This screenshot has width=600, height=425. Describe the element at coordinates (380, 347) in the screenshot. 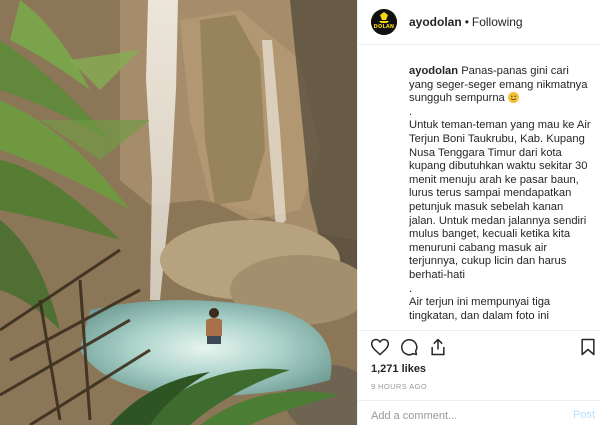

I see `heart-icon` at that location.